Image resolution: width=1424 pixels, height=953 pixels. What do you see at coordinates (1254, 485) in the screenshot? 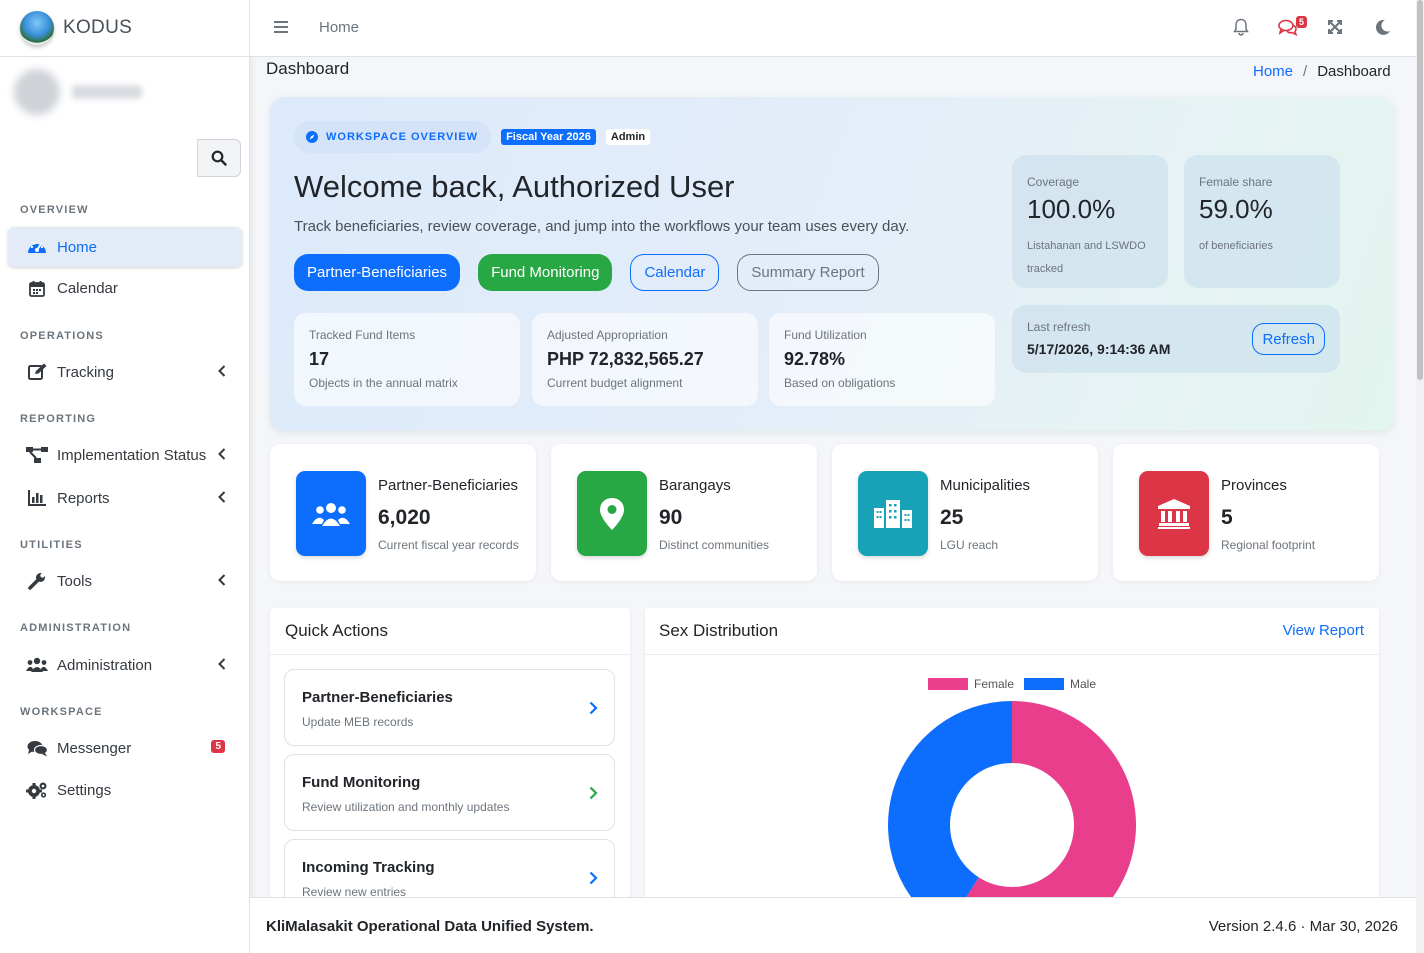
I see `info-box-label: Provinces` at bounding box center [1254, 485].